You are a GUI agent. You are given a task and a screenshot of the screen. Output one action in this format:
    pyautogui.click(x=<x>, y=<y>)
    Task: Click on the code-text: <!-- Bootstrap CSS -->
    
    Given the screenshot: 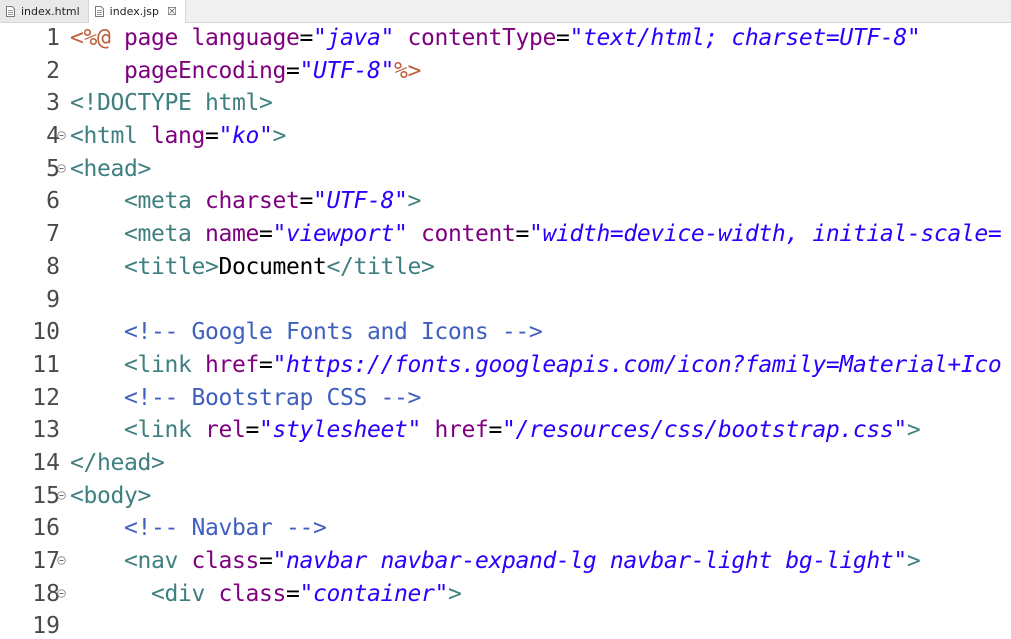 What is the action you would take?
    pyautogui.click(x=245, y=398)
    